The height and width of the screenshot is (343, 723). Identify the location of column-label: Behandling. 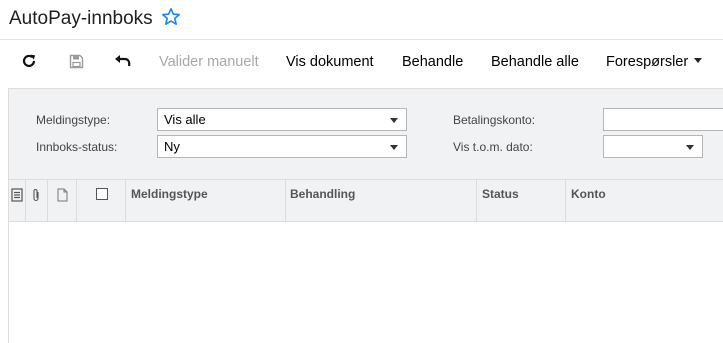
(323, 194).